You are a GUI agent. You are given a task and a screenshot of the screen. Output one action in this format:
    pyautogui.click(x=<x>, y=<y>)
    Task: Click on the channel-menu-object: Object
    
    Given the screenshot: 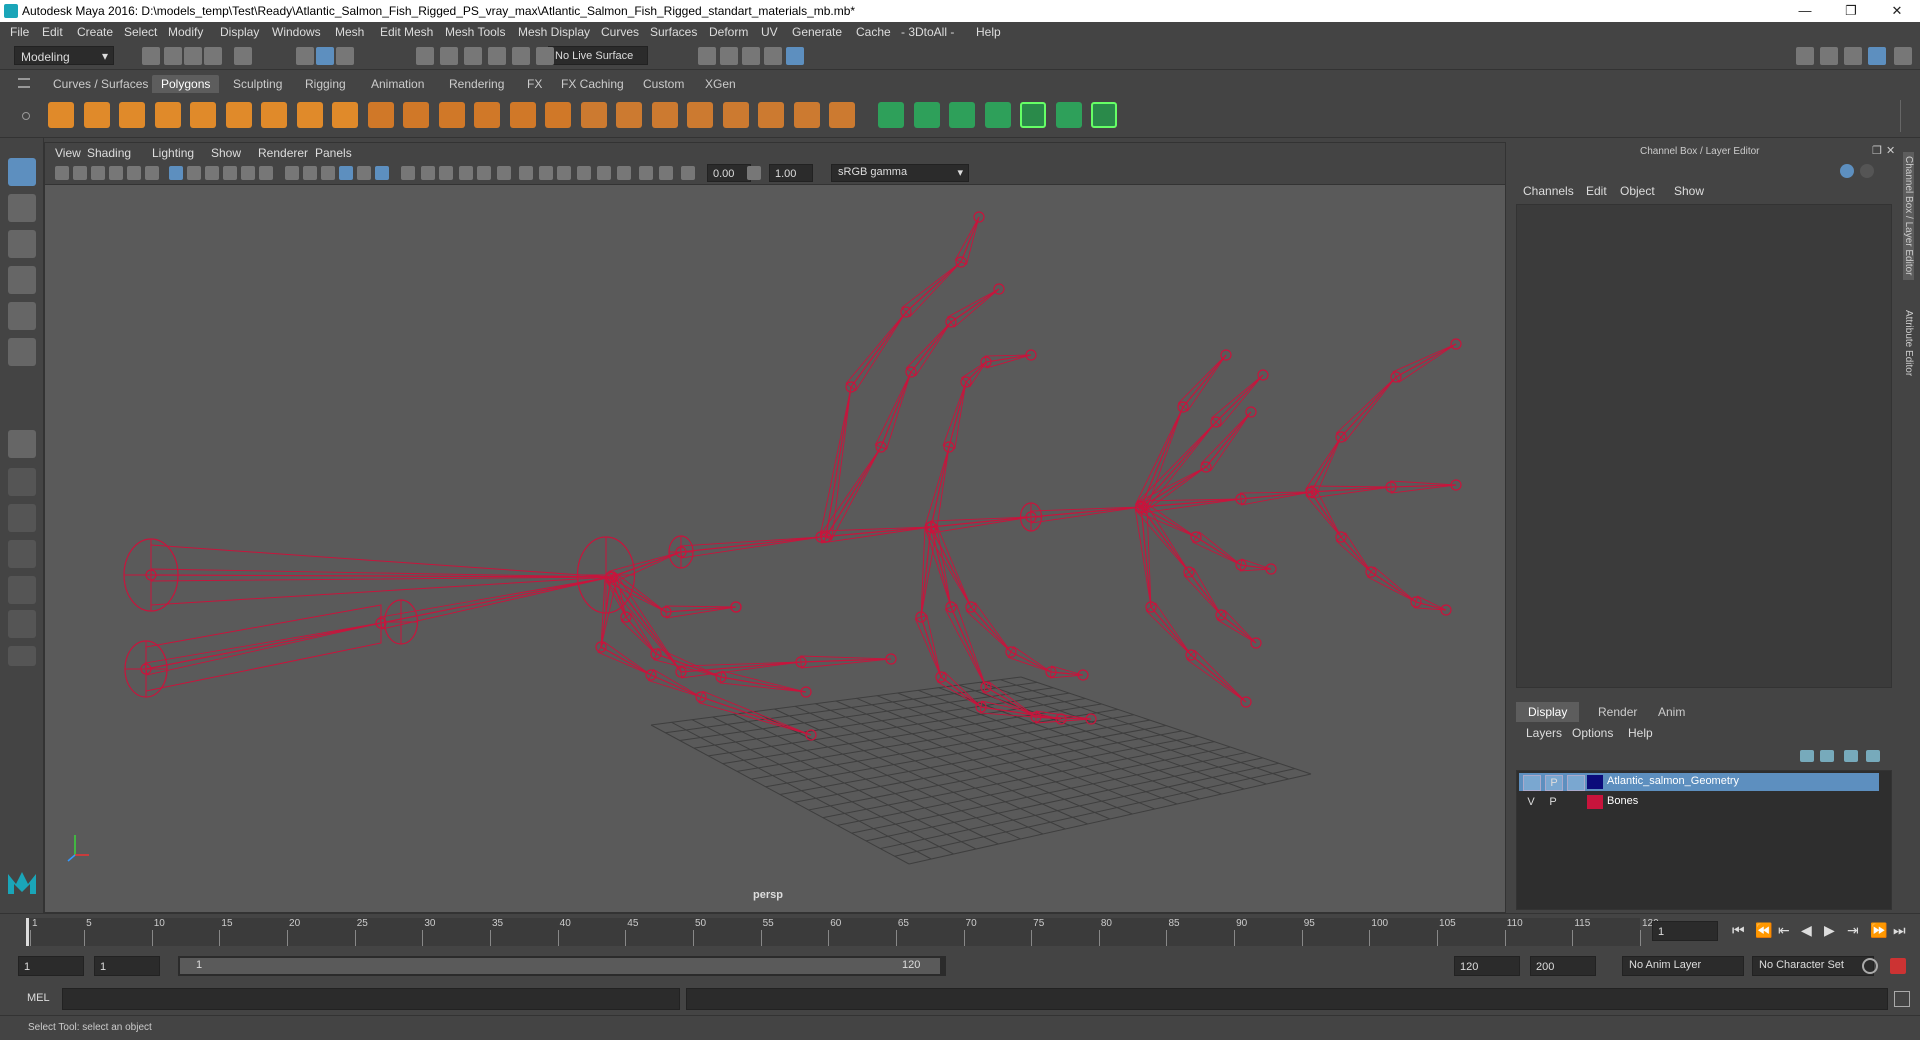 What is the action you would take?
    pyautogui.click(x=1637, y=191)
    